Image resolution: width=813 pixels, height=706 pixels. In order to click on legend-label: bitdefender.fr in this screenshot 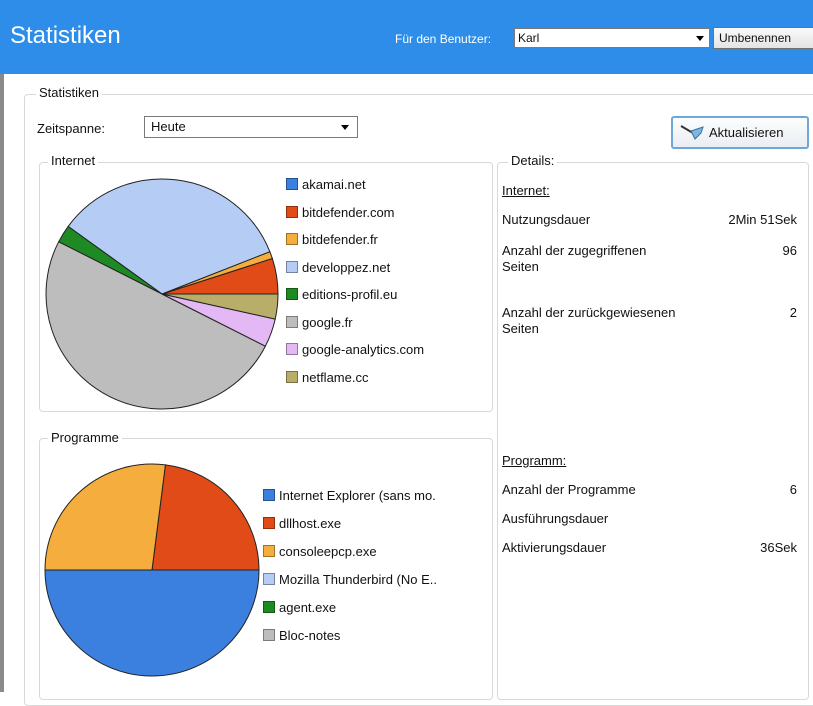, I will do `click(340, 239)`.